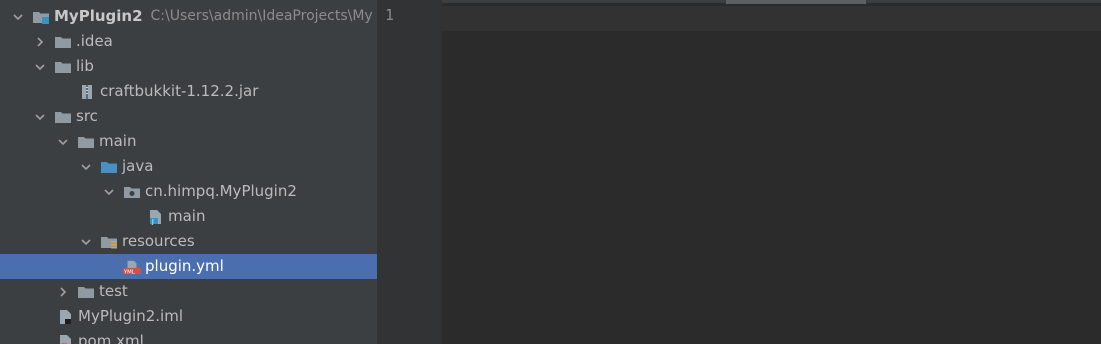 Image resolution: width=1101 pixels, height=344 pixels. I want to click on tree-item-label: test, so click(113, 291).